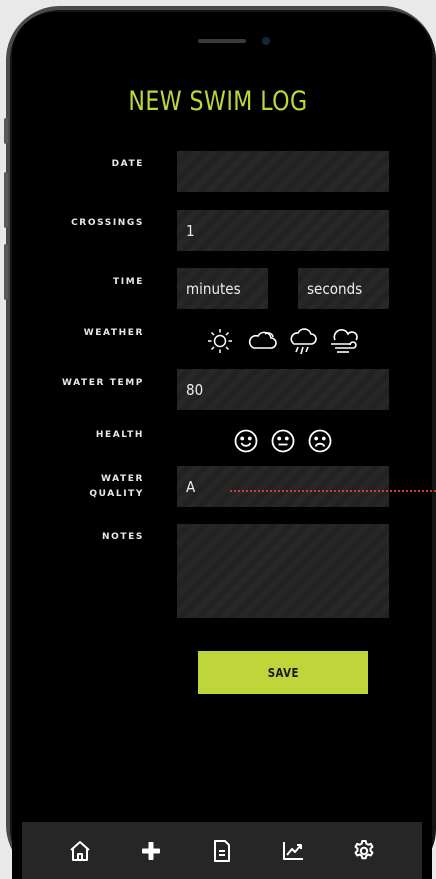 Image resolution: width=436 pixels, height=879 pixels. Describe the element at coordinates (335, 288) in the screenshot. I see `seconds-placeholder: seconds` at that location.